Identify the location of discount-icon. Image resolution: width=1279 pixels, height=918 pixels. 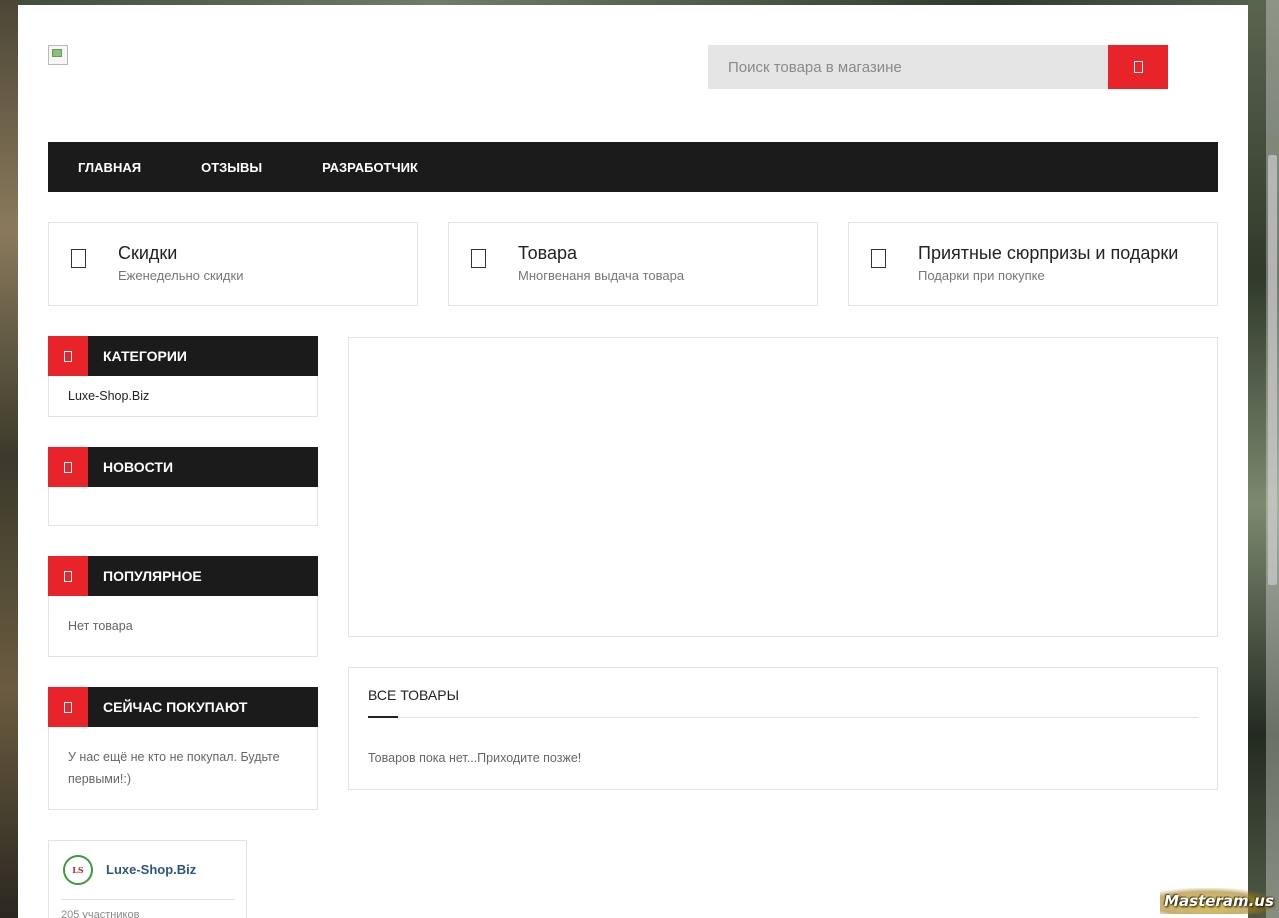
(78, 258).